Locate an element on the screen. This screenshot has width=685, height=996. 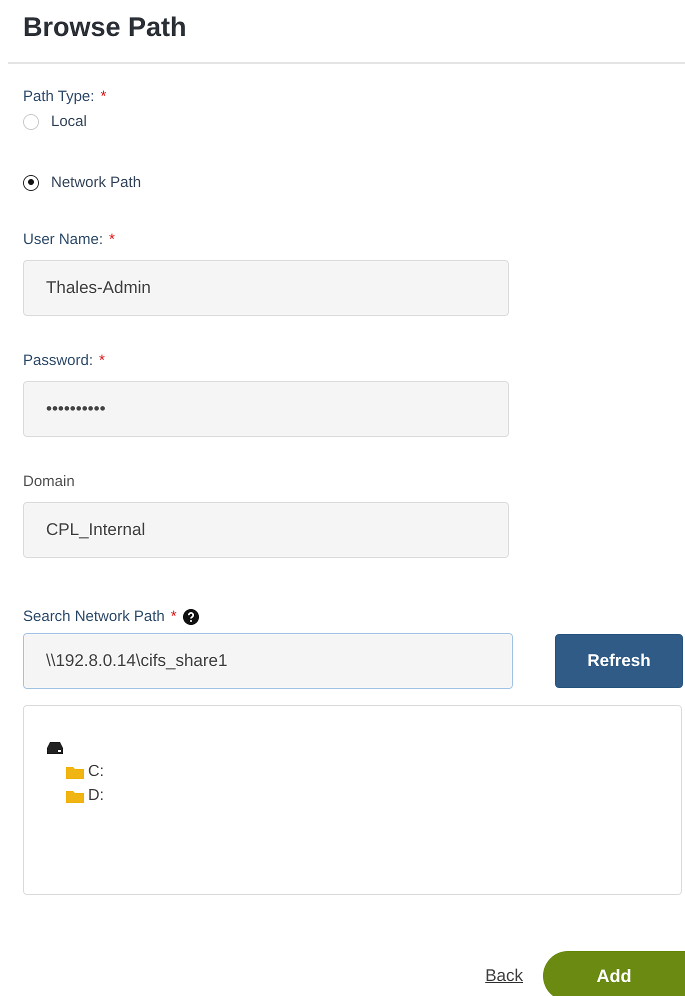
radio-option: Local is located at coordinates (55, 121).